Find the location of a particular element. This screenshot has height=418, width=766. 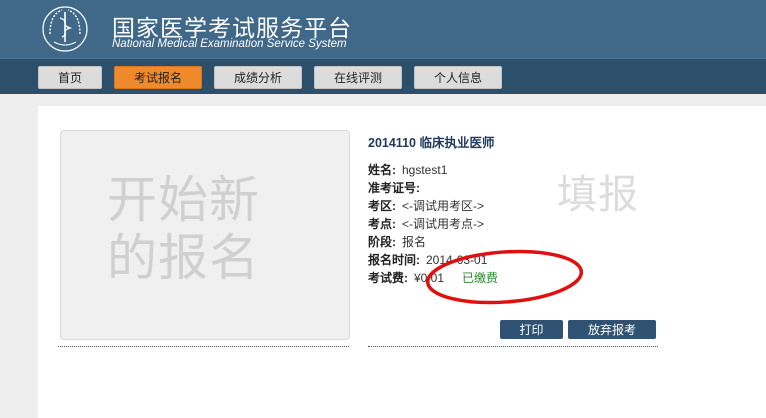

site-label: 考点: is located at coordinates (382, 224).